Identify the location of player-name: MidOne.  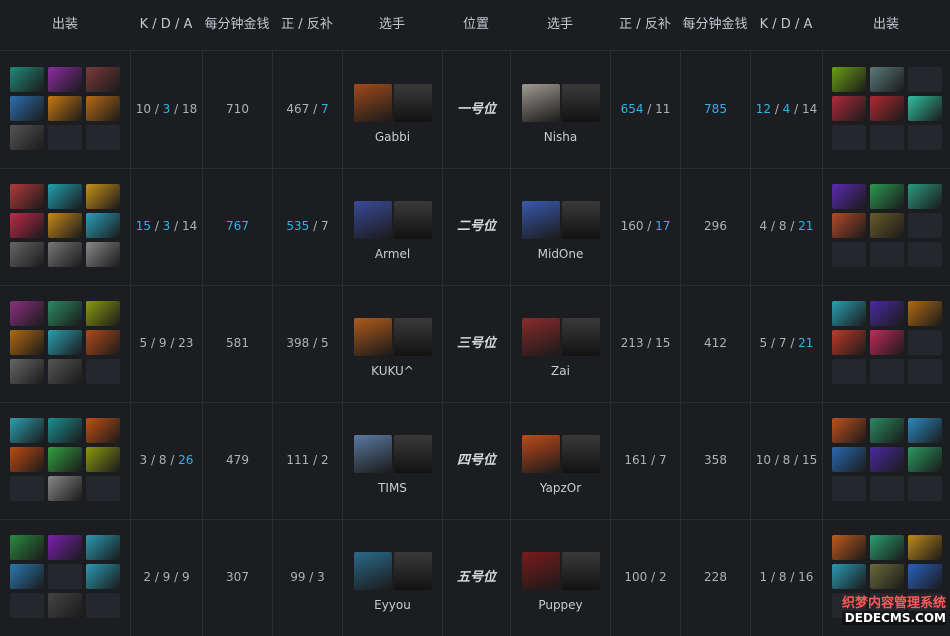
(560, 254).